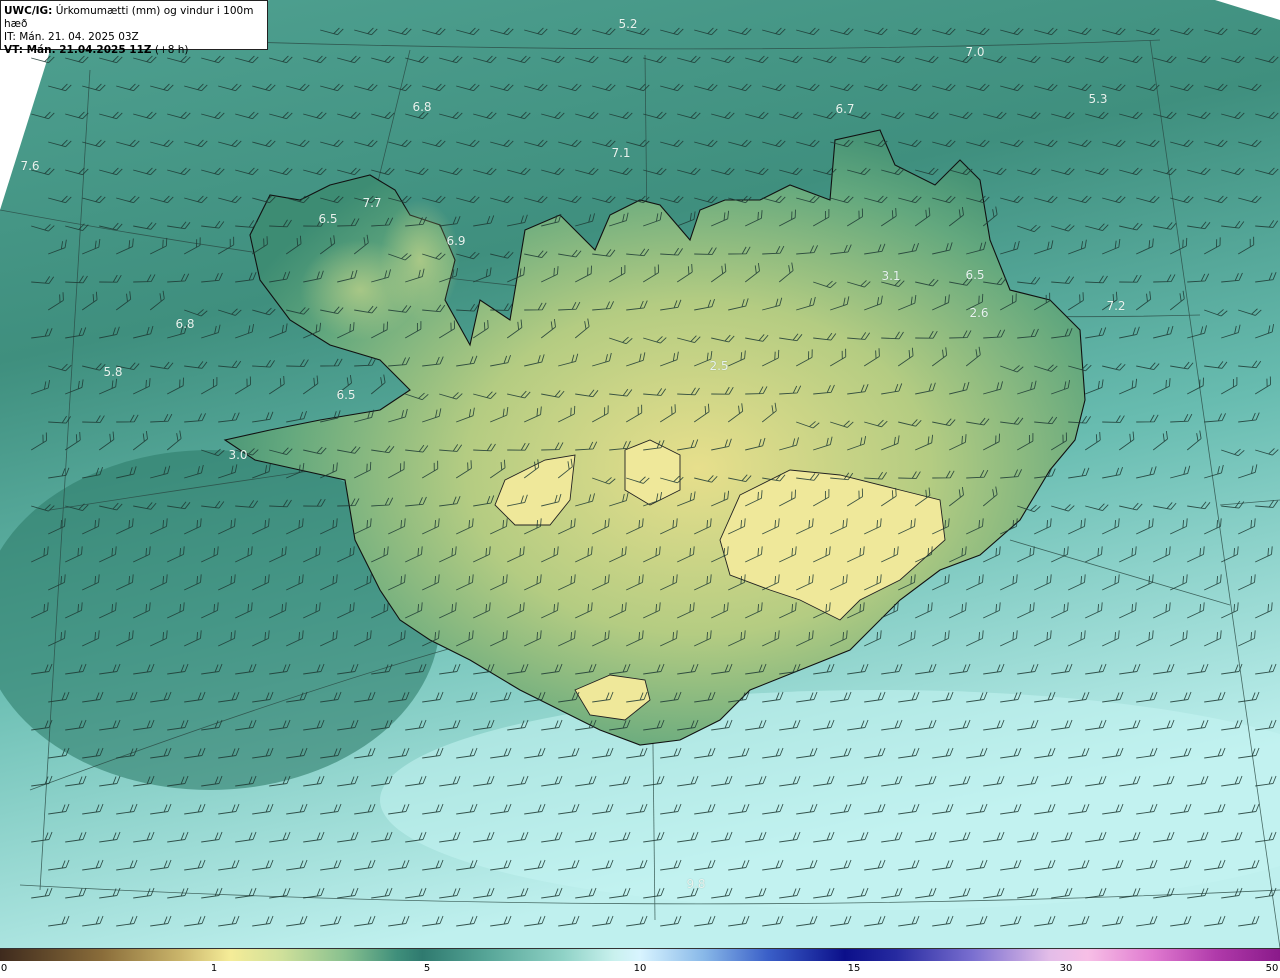  Describe the element at coordinates (719, 366) in the screenshot. I see `precip-value-label: 2.5` at that location.